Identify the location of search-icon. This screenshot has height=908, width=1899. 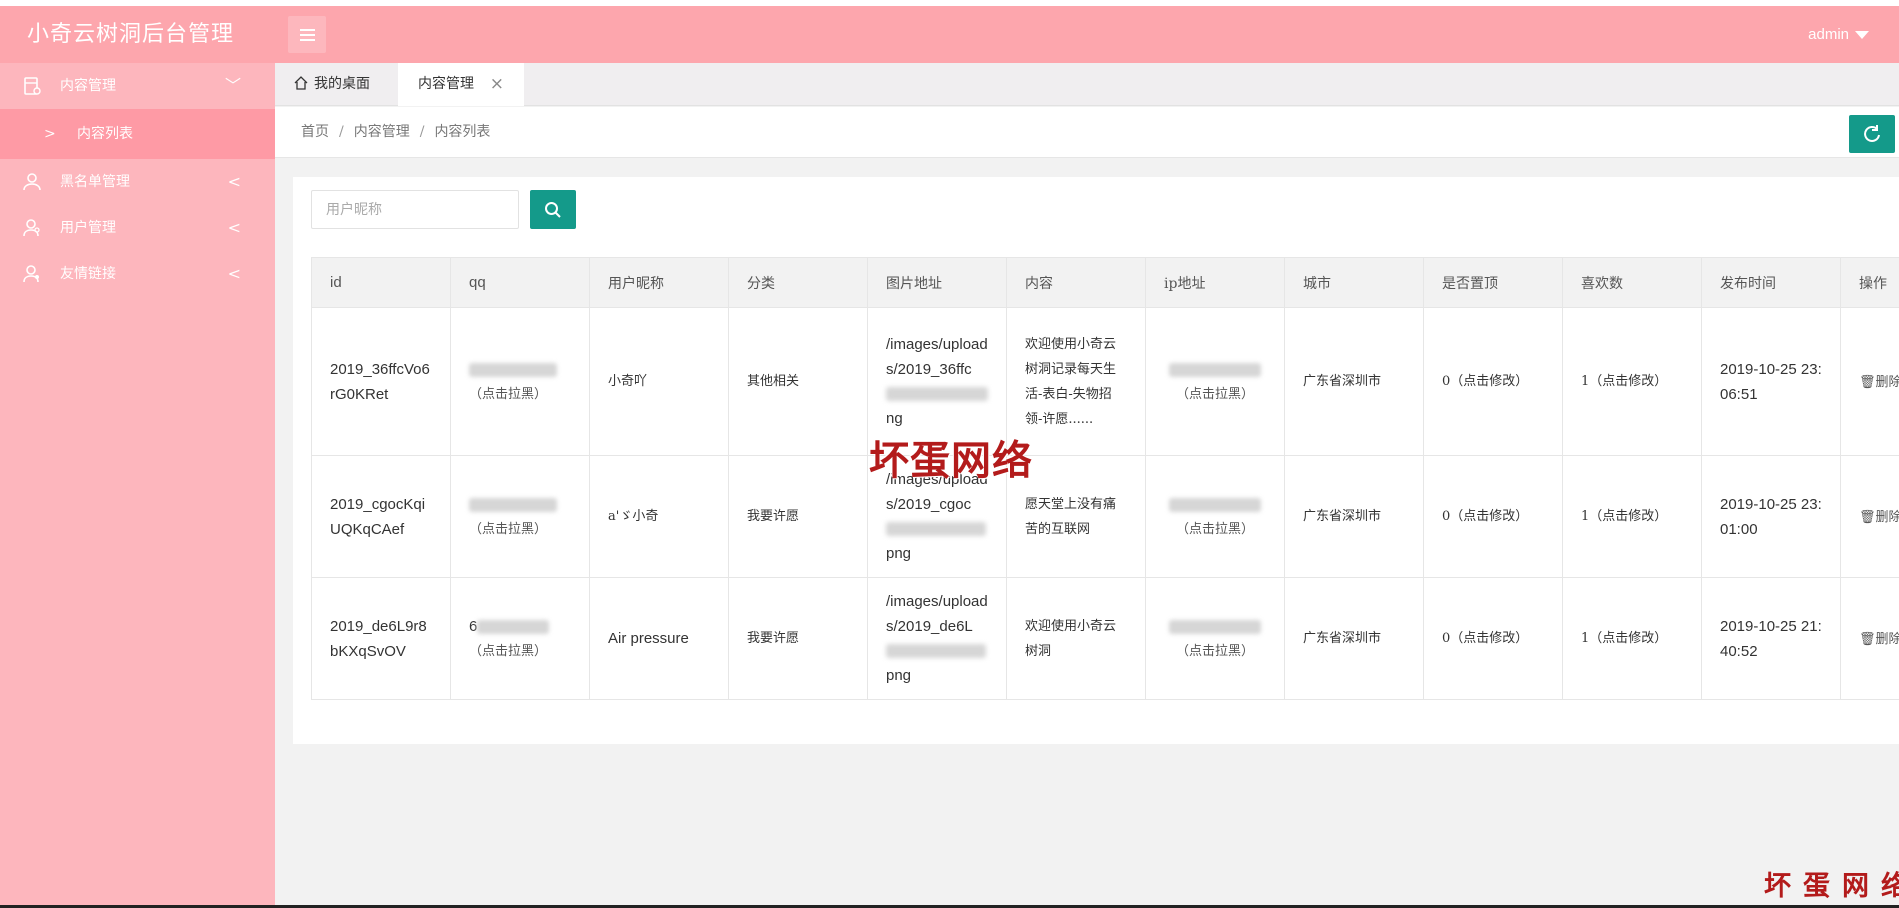
(553, 209).